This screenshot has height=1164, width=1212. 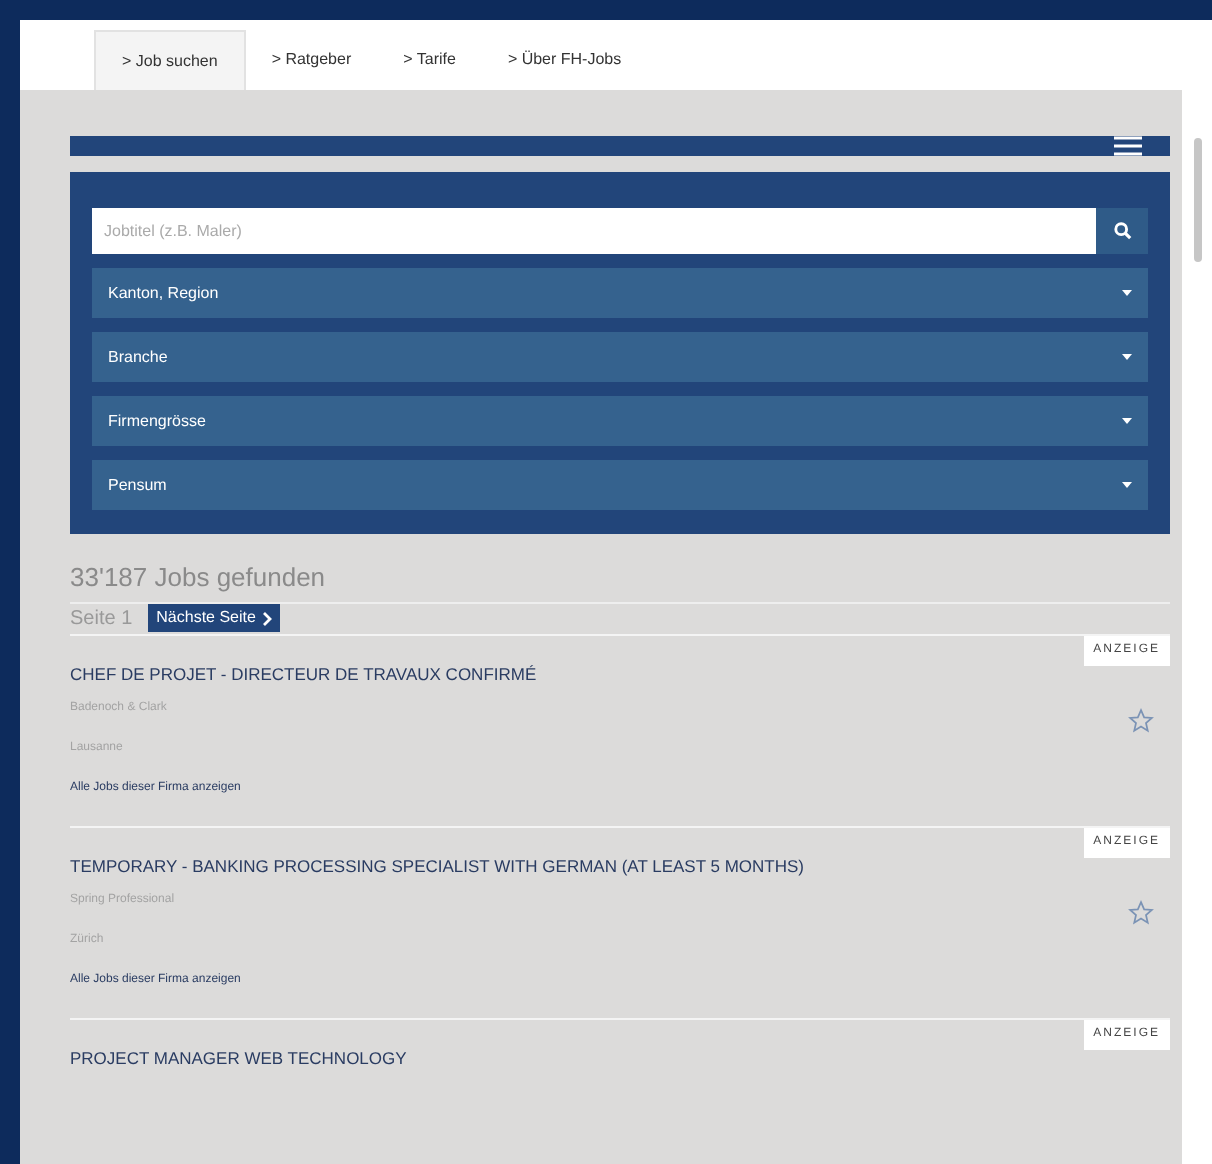 What do you see at coordinates (238, 1057) in the screenshot?
I see `job-title: PROJECT MANAGER WEB TECHNOLOGY` at bounding box center [238, 1057].